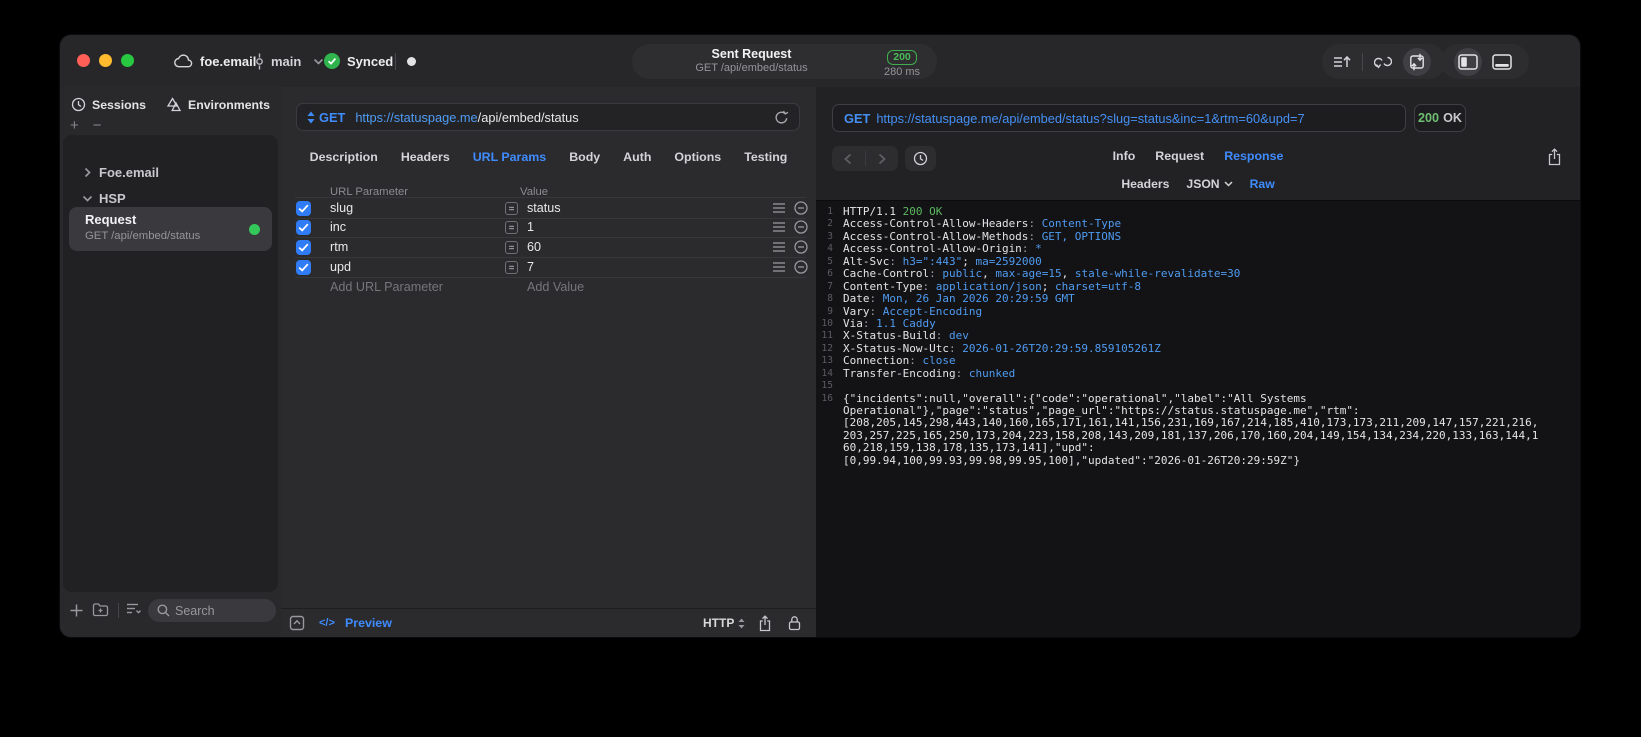  I want to click on response-subtabs: Headers JSON Raw, so click(1198, 184).